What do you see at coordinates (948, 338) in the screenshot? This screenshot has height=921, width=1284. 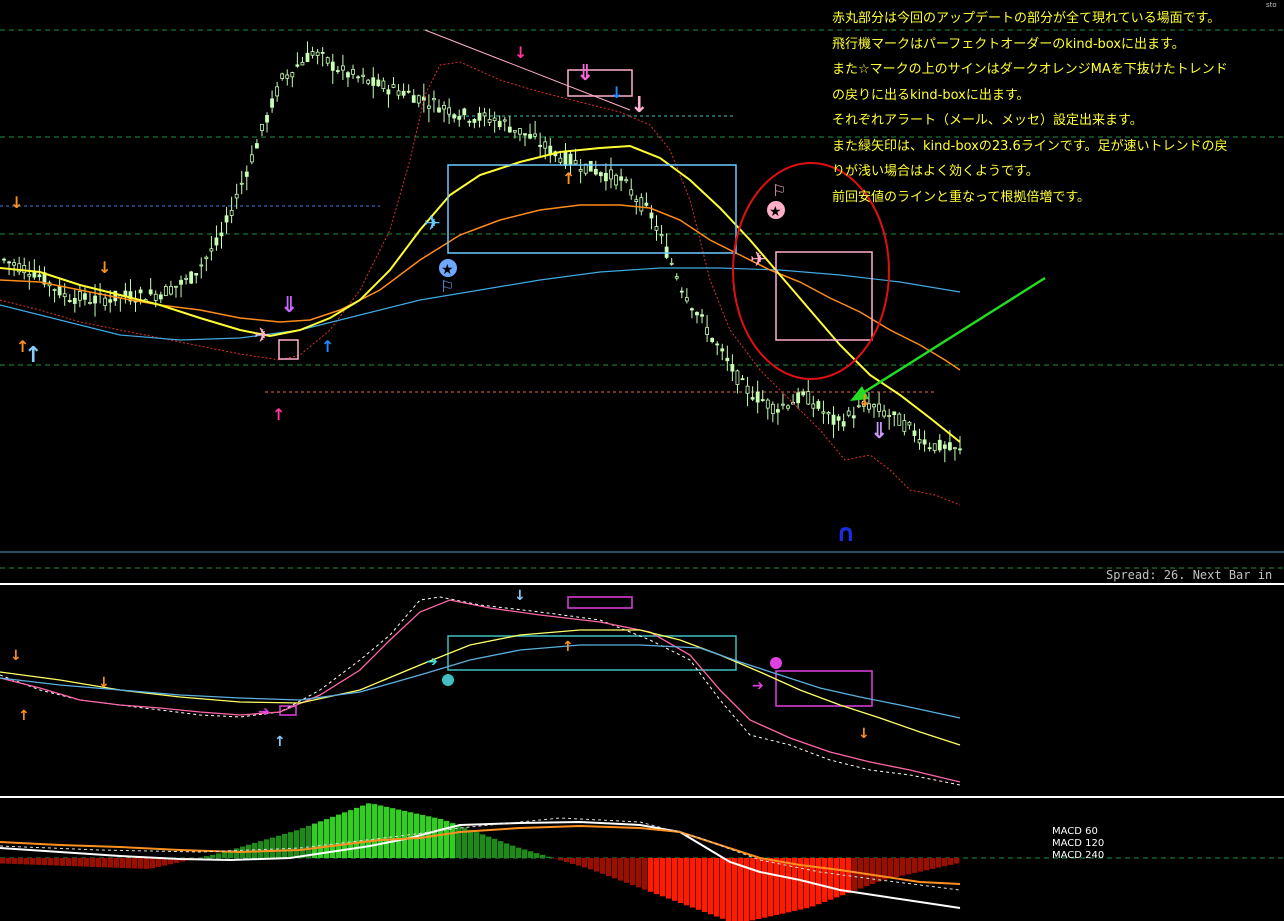 I see `green-arrow` at bounding box center [948, 338].